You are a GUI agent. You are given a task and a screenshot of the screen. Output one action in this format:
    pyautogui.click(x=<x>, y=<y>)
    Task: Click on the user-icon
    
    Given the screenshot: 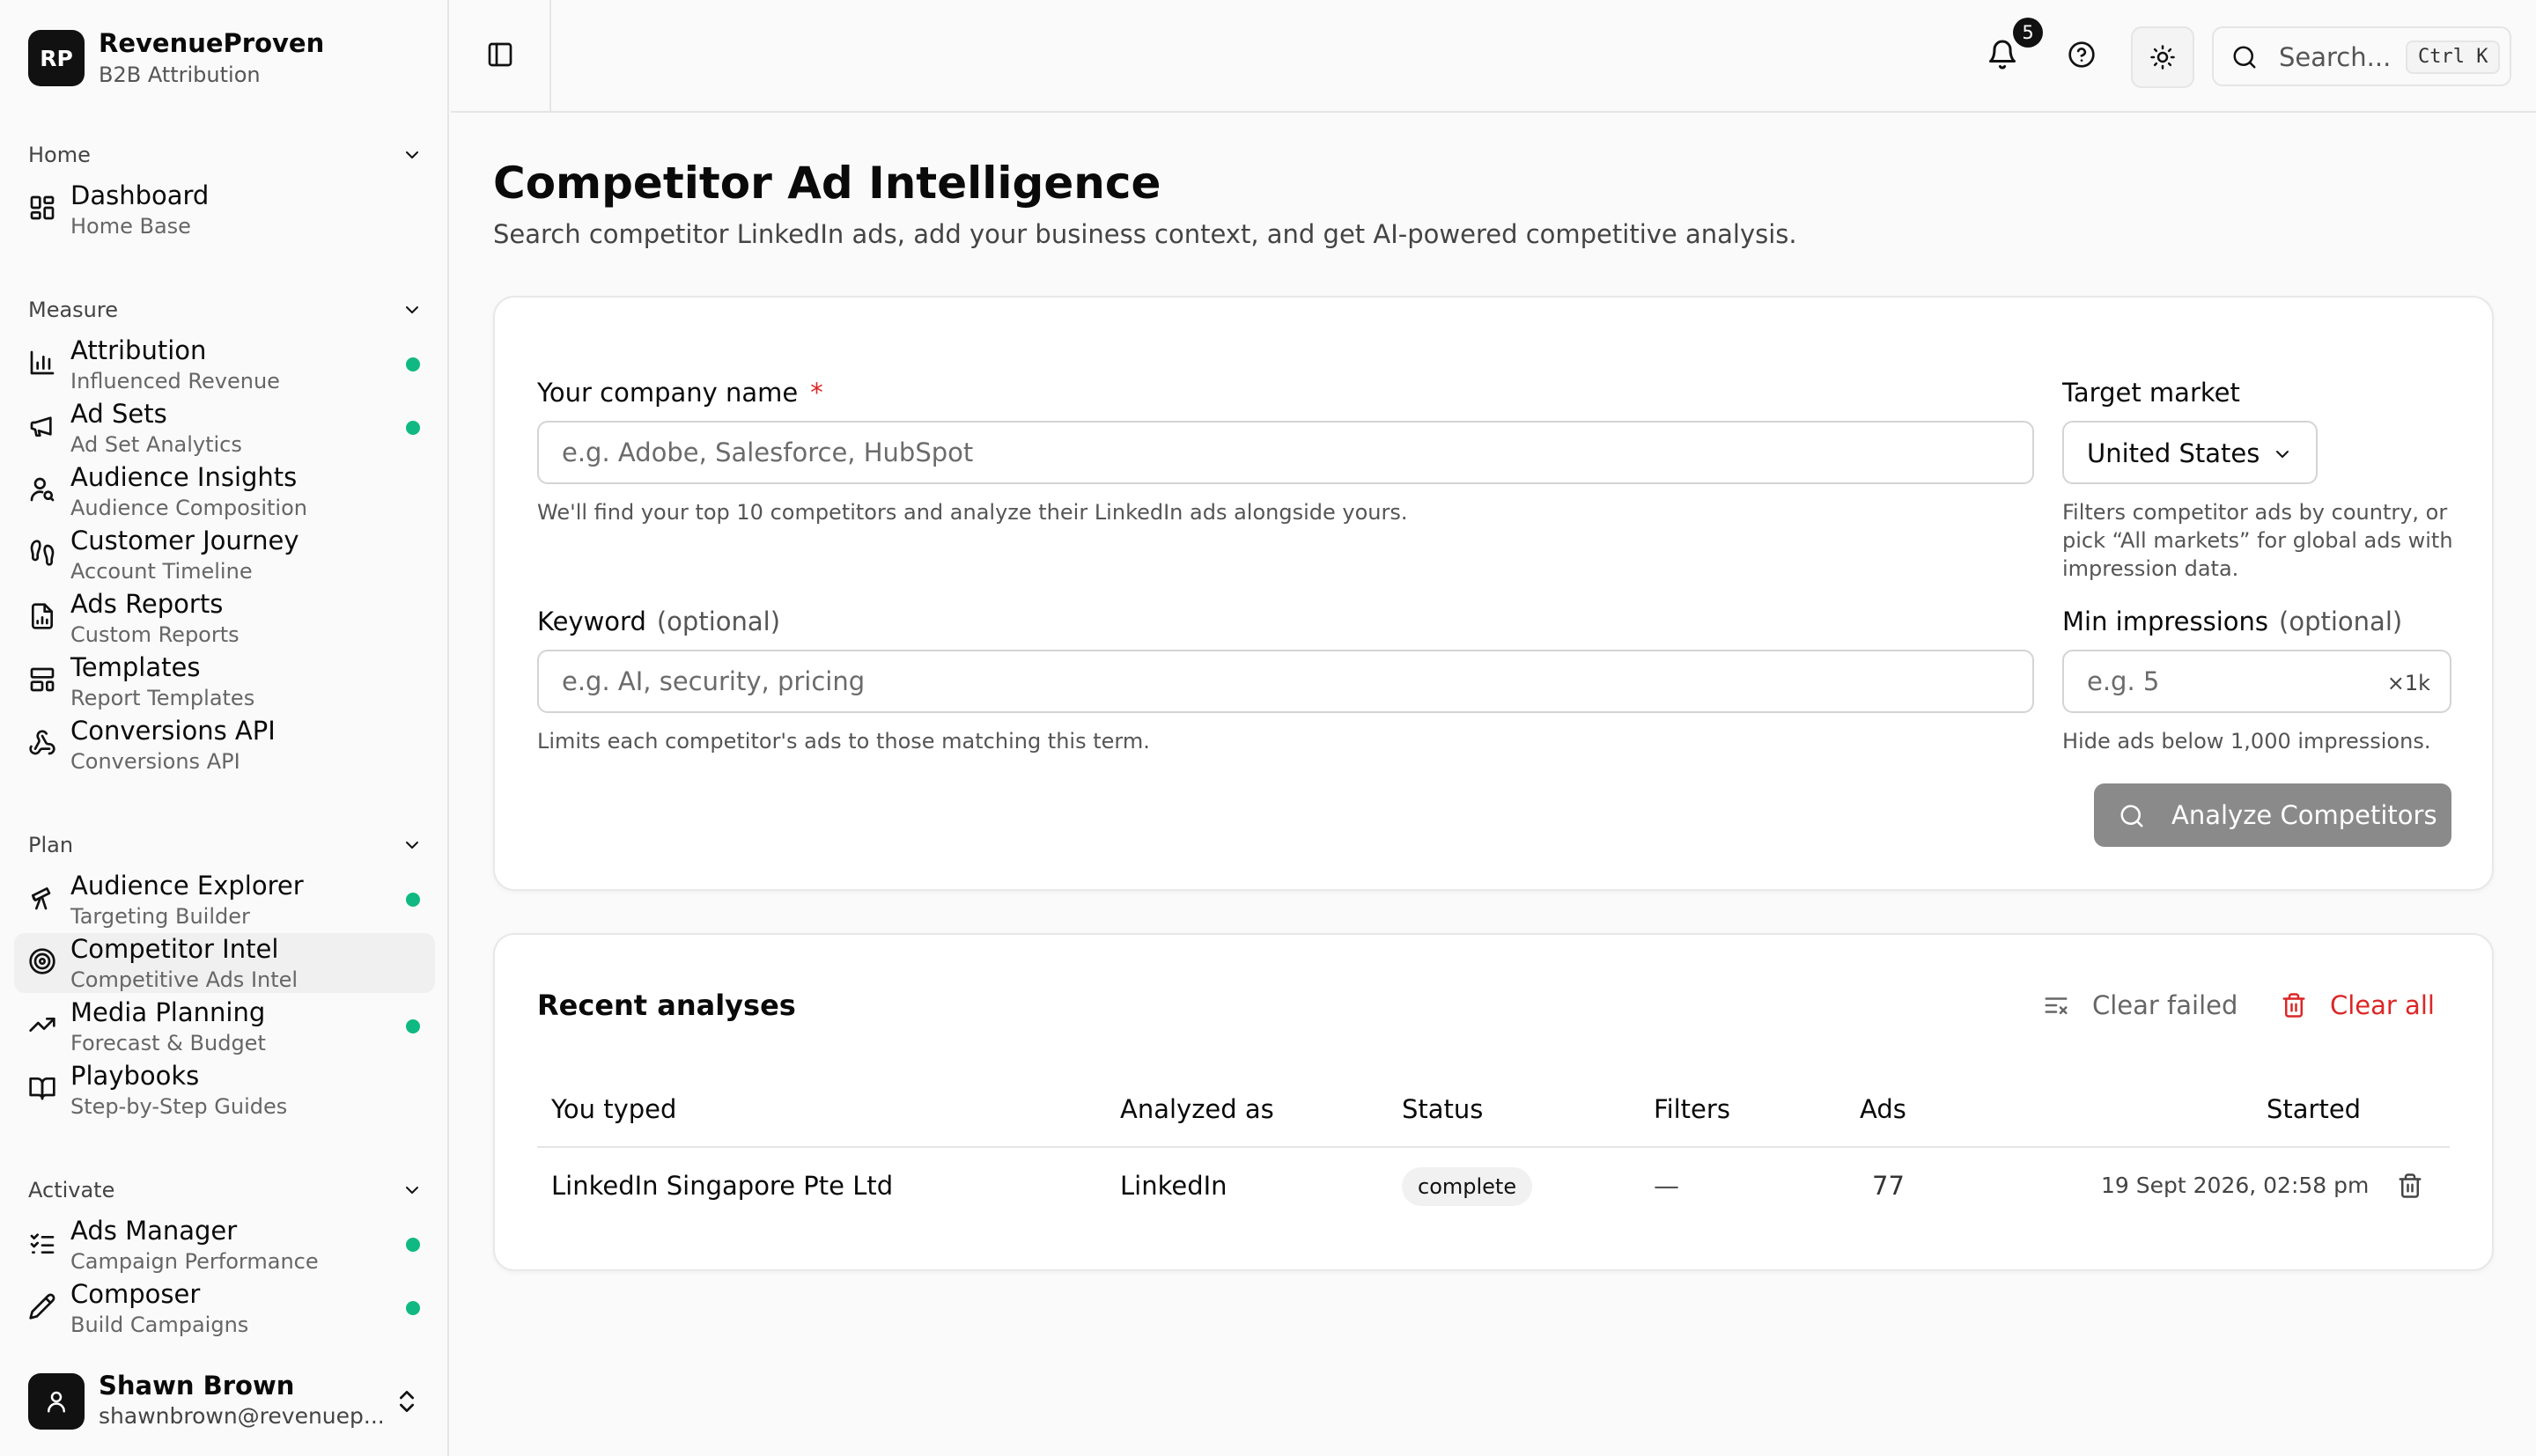 What is the action you would take?
    pyautogui.click(x=56, y=1402)
    